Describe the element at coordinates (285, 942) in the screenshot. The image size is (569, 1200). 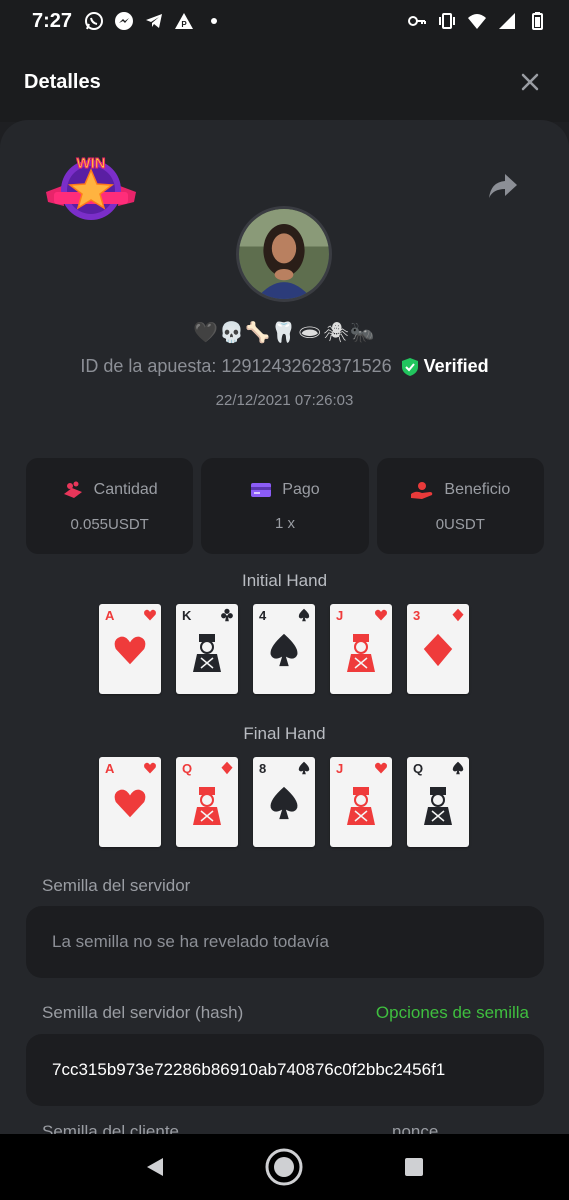
I see `server-seed-field: La semilla no se ha revelado todavía` at that location.